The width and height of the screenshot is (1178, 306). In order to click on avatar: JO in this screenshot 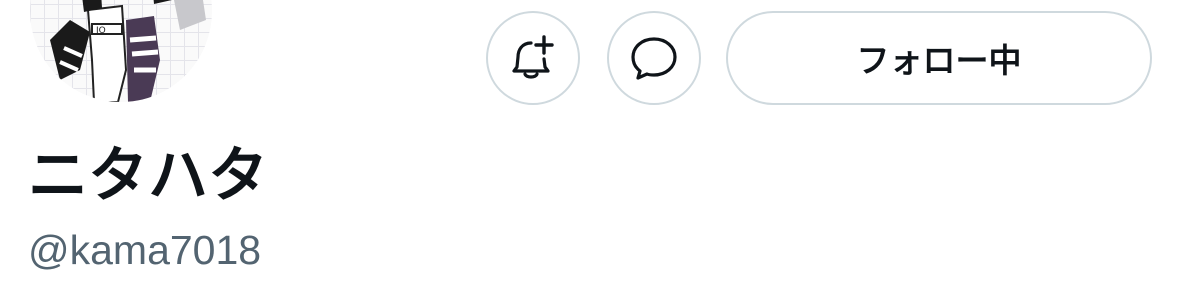, I will do `click(121, 53)`.